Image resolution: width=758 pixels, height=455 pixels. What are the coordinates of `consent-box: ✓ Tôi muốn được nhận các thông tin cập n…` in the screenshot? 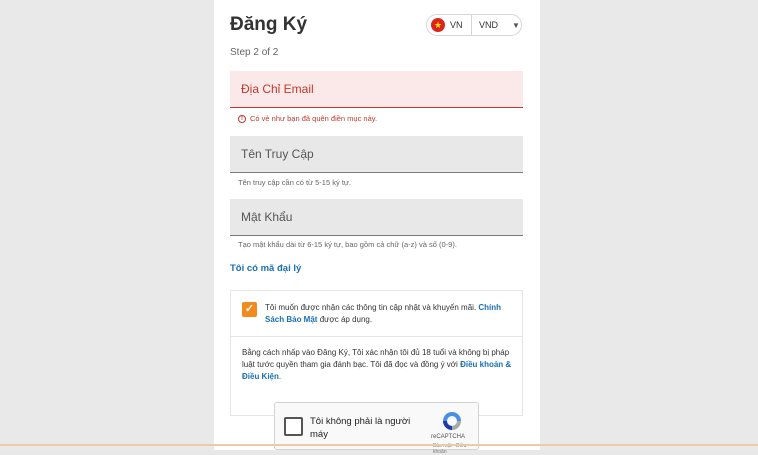 It's located at (376, 353).